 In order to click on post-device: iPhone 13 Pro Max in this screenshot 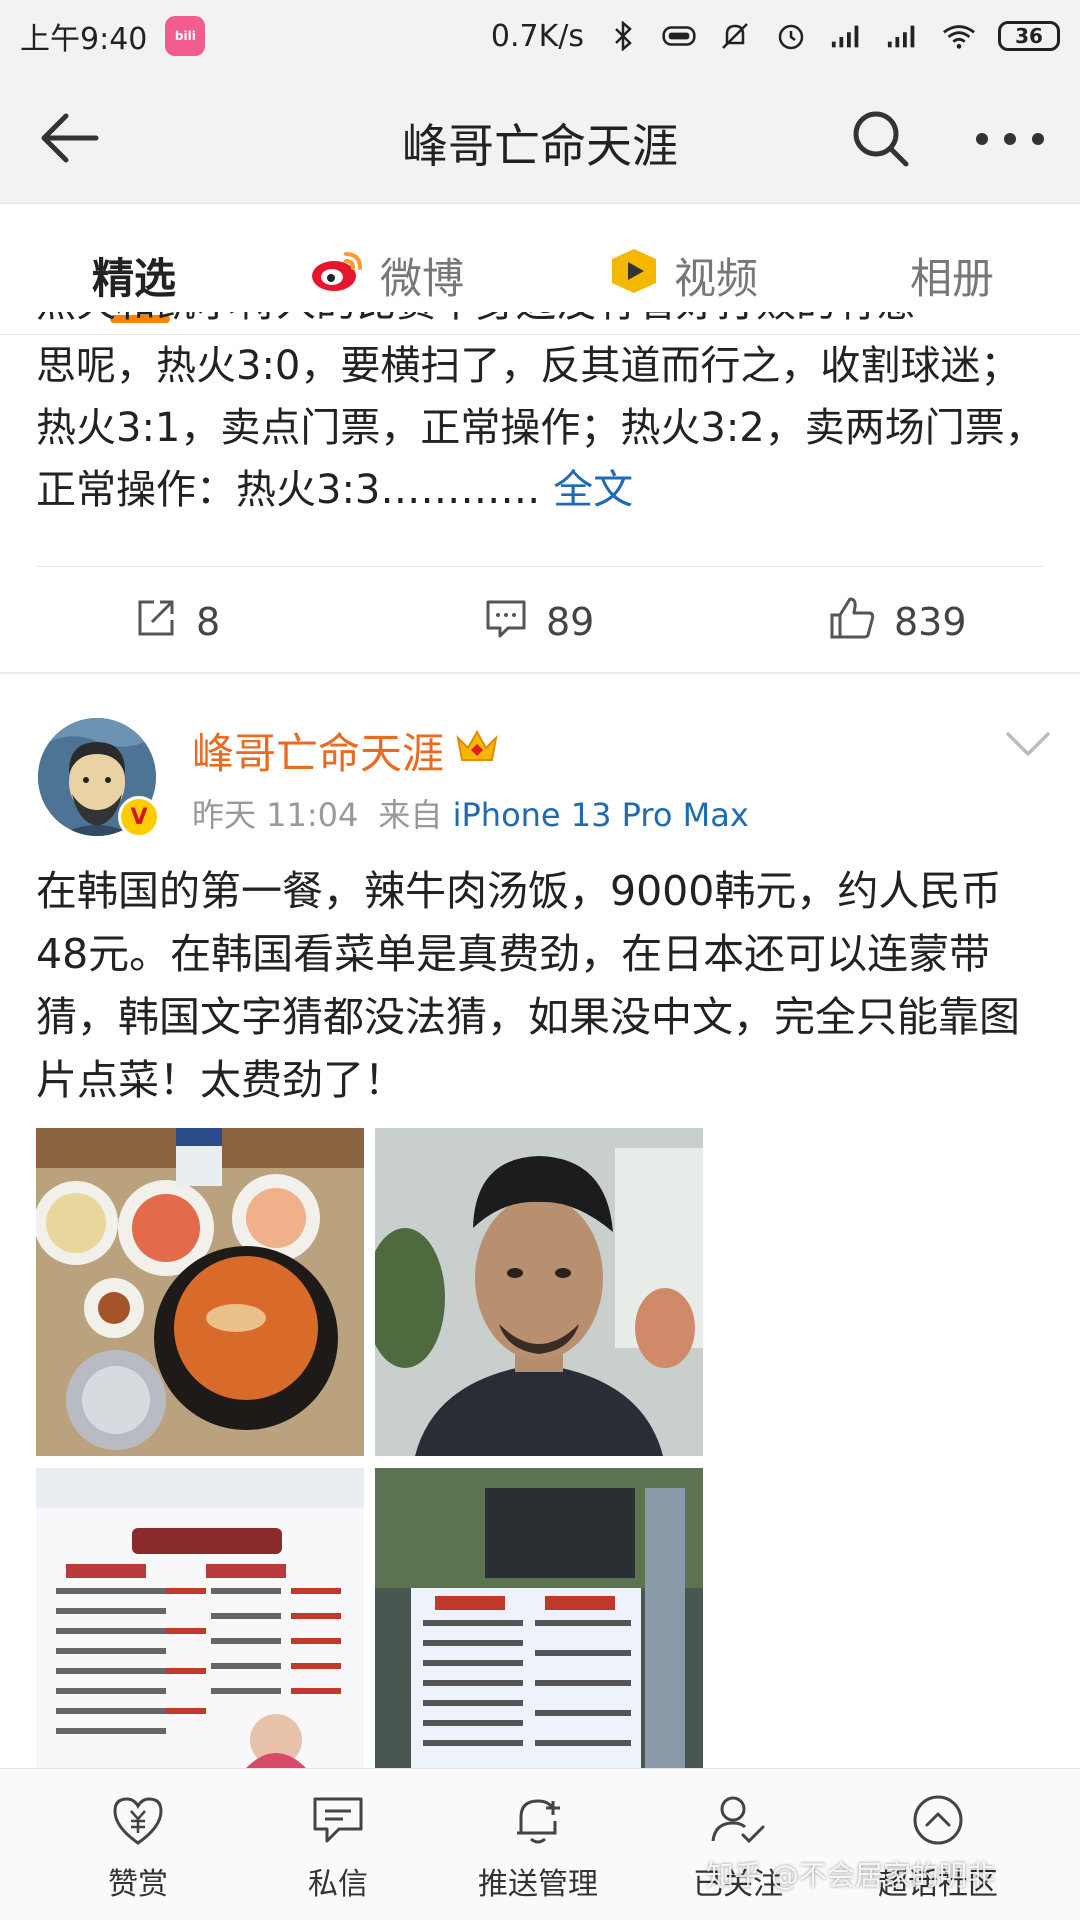, I will do `click(601, 815)`.